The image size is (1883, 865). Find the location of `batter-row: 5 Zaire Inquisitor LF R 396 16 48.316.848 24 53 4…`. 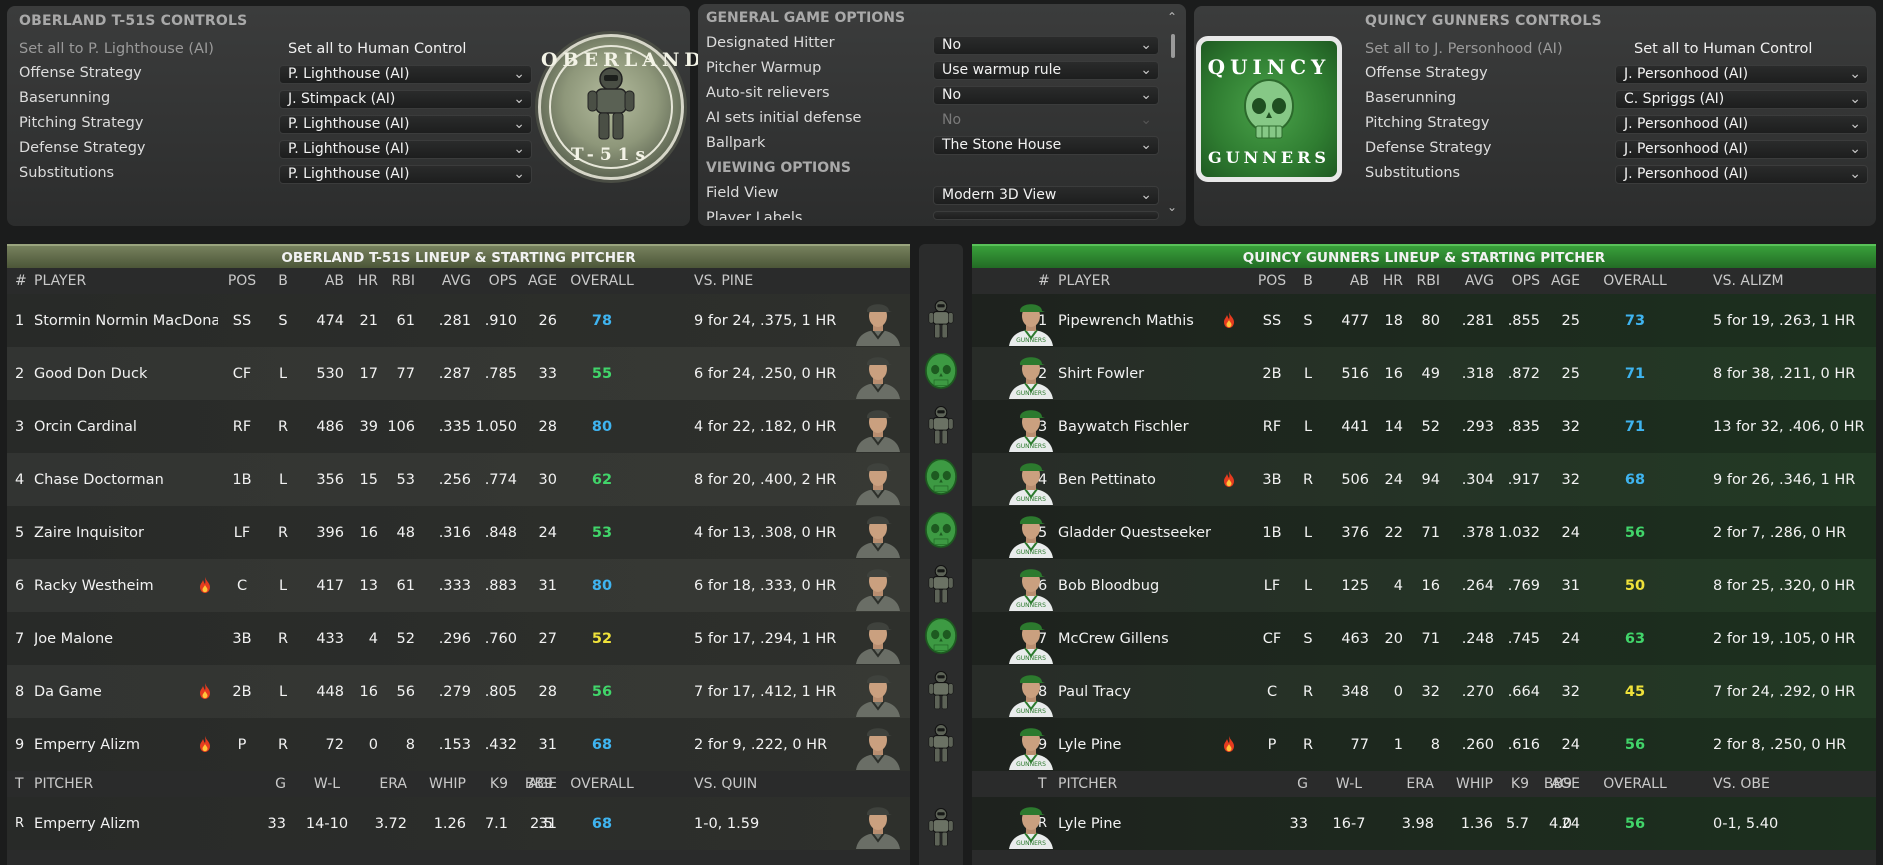

batter-row: 5 Zaire Inquisitor LF R 396 16 48.316.848 24 53 4… is located at coordinates (458, 532).